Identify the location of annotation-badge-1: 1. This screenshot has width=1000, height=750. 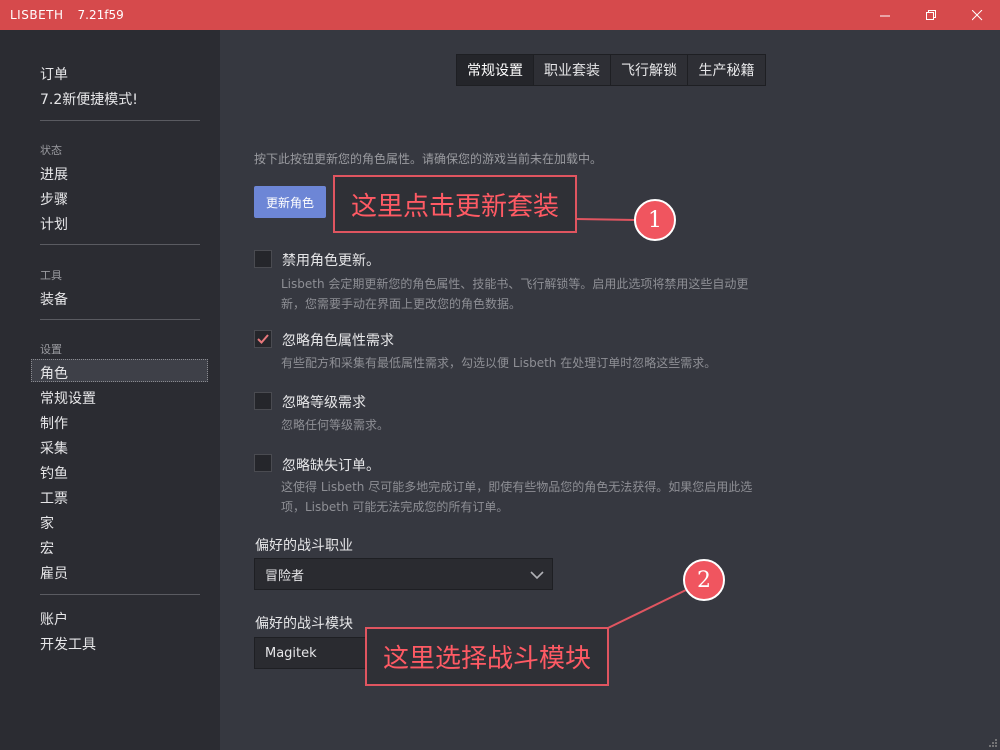
(655, 220).